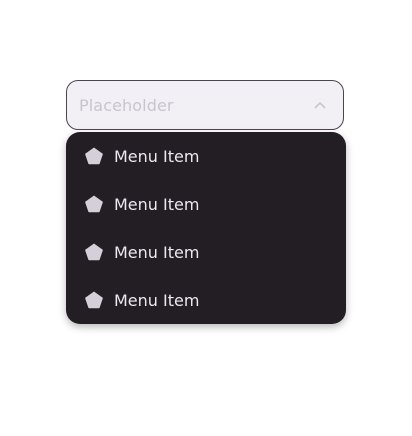 This screenshot has width=412, height=436. I want to click on chevron-up-icon, so click(320, 105).